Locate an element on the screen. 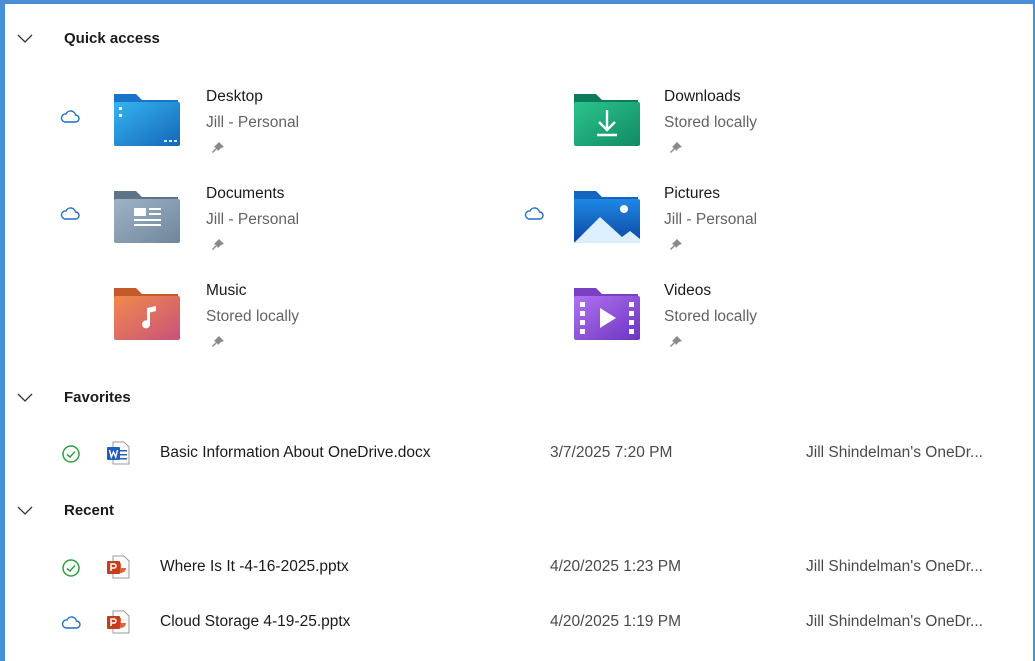  file-name: Basic Information About OneDrive.docx is located at coordinates (295, 452).